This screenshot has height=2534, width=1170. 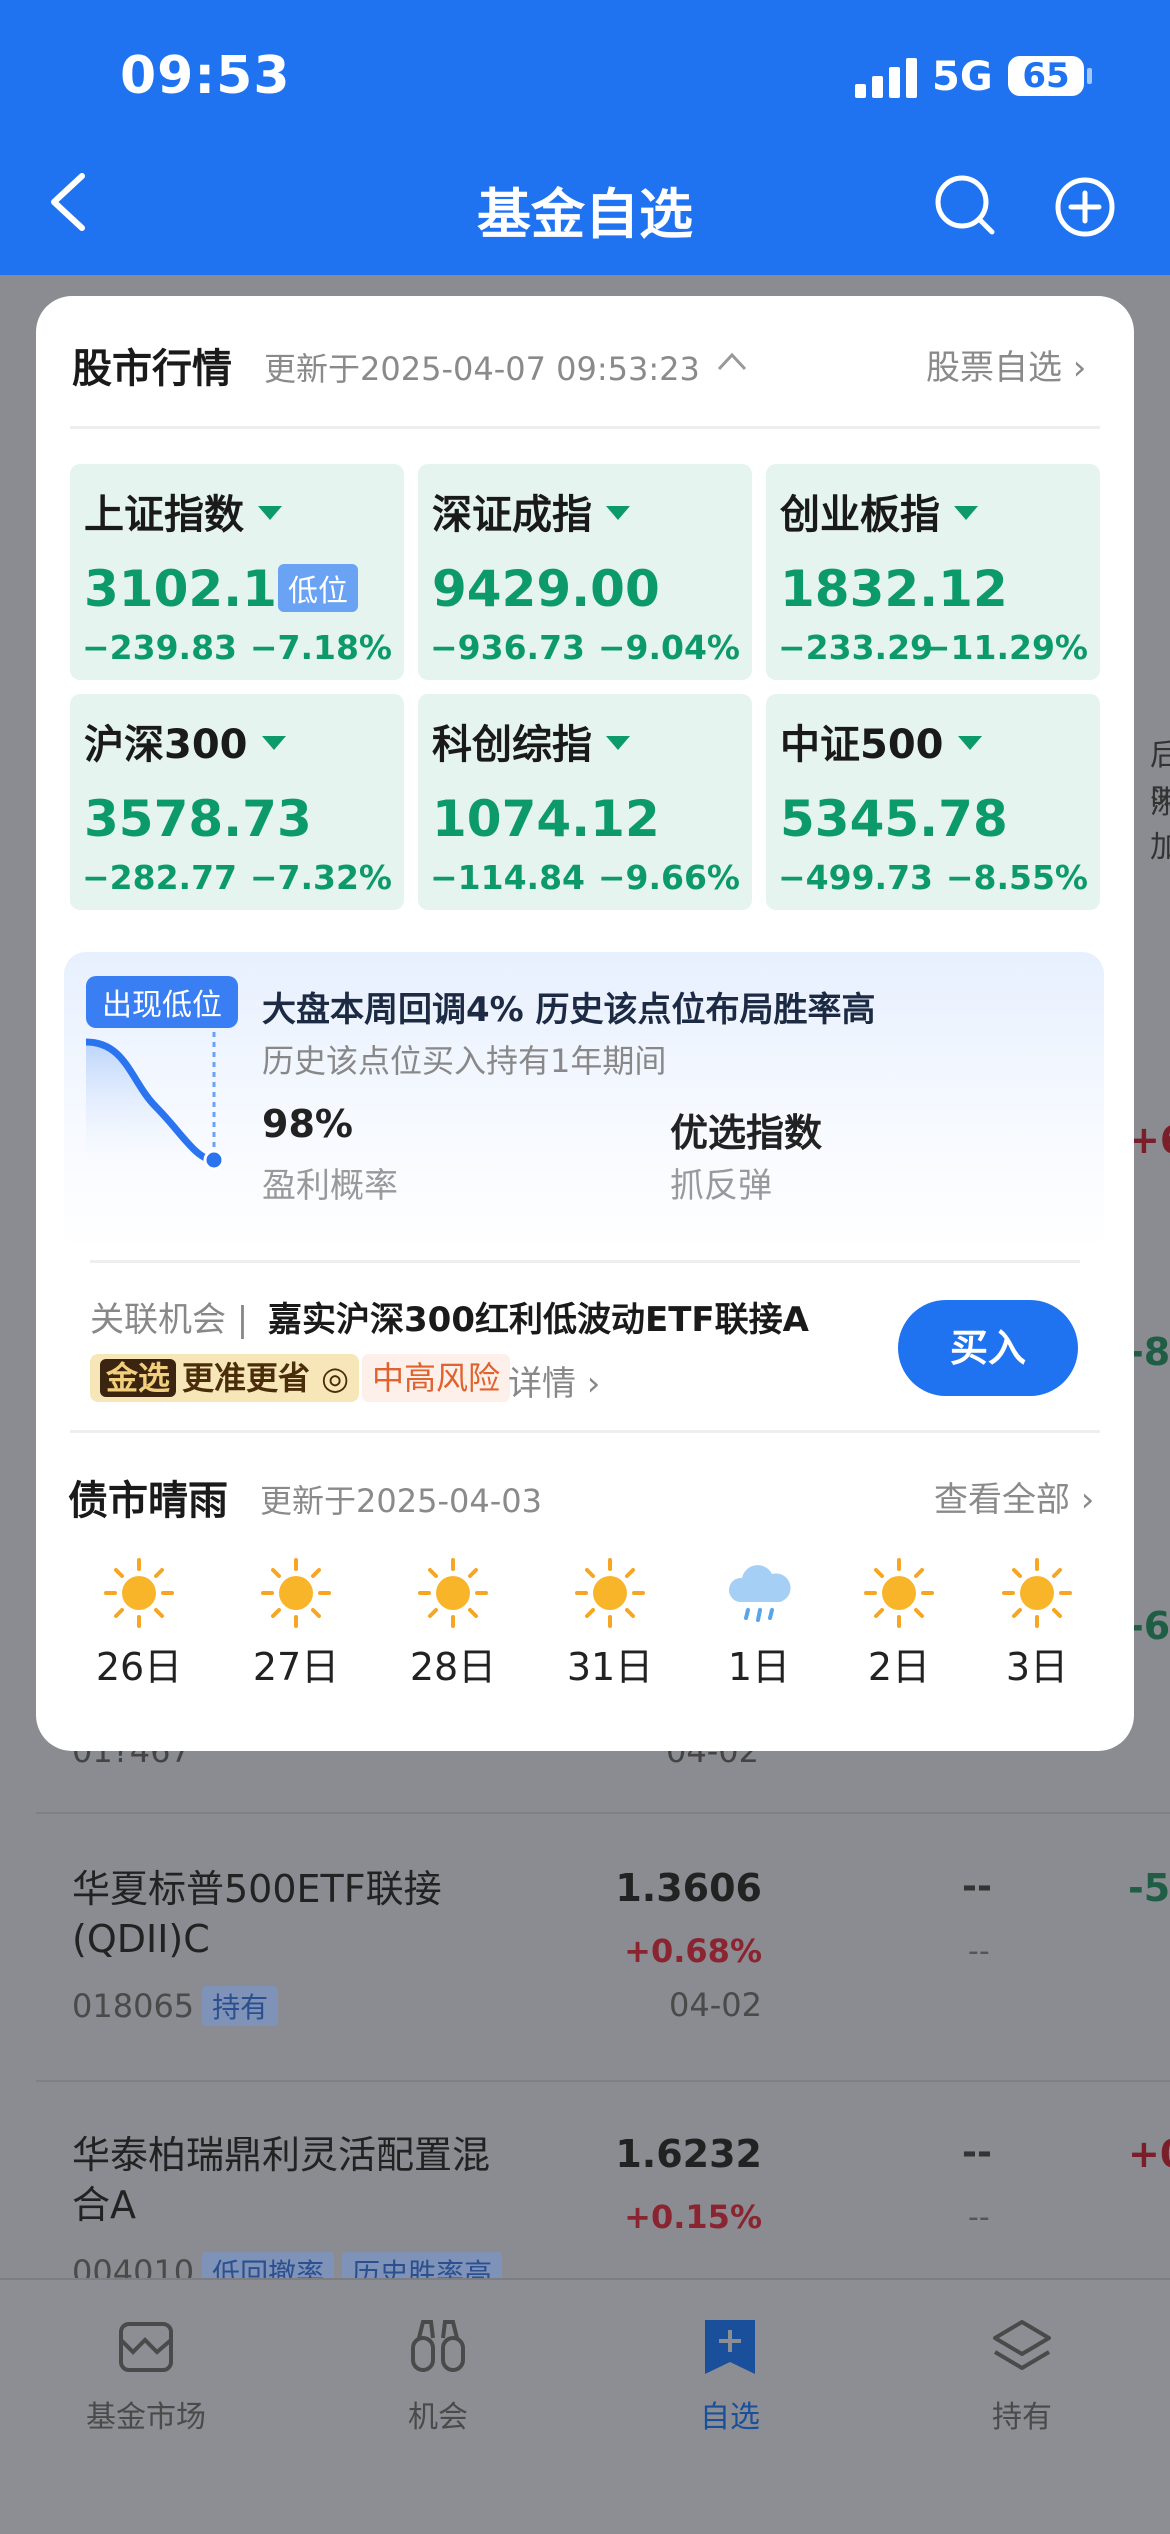 I want to click on network-type: 5G, so click(x=962, y=77).